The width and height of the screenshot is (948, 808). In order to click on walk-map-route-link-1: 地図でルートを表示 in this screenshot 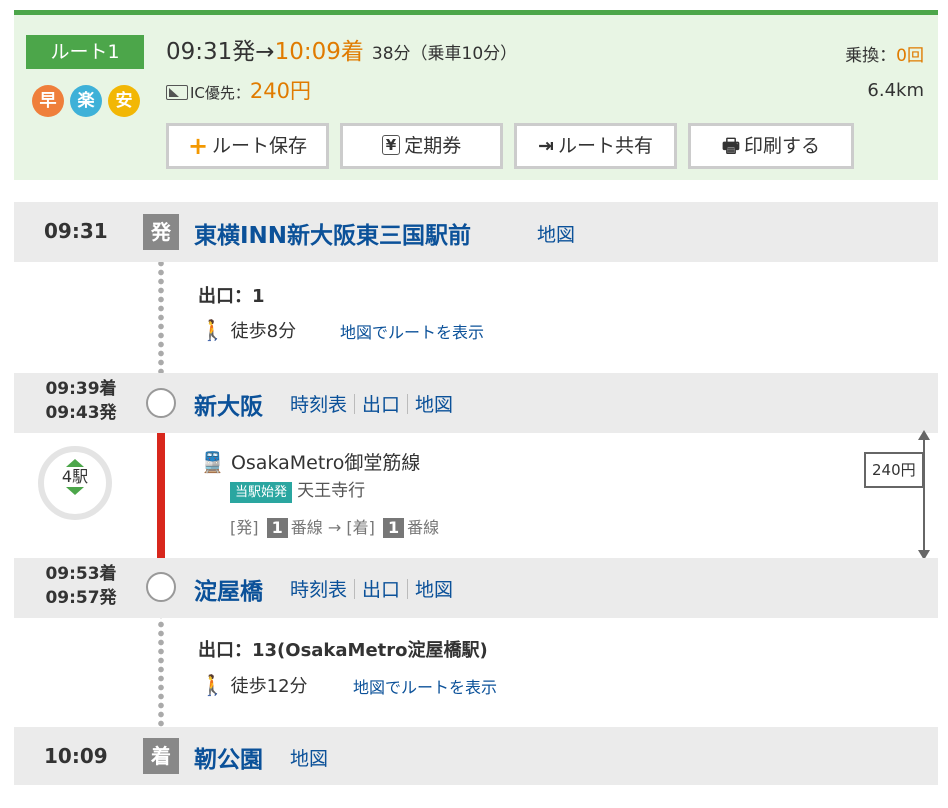, I will do `click(412, 331)`.